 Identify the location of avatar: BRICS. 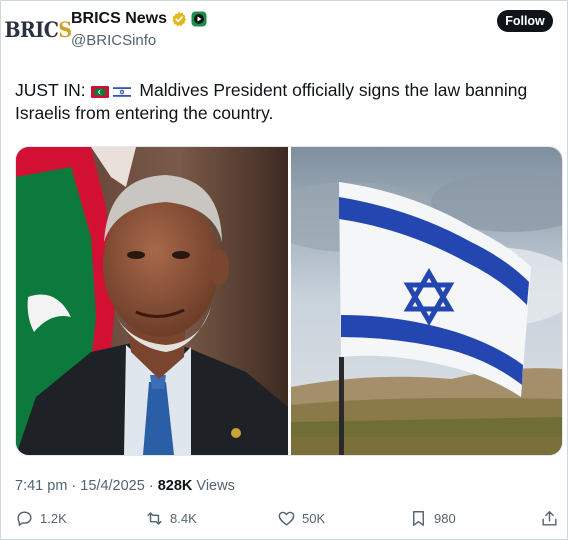
(38, 30).